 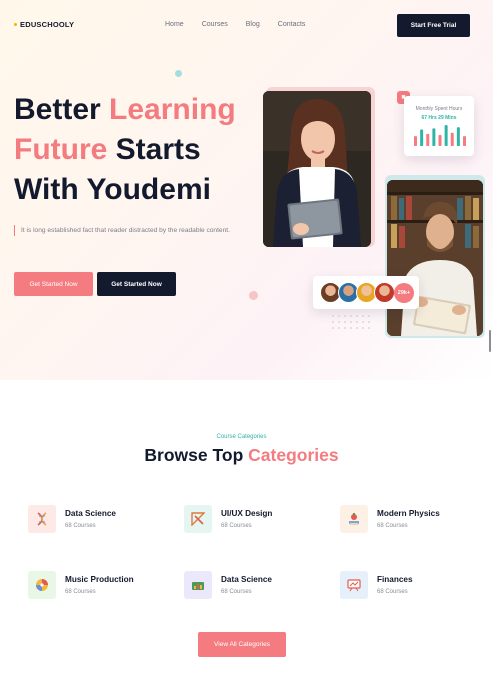 I want to click on student-man-illustration, so click(x=435, y=258).